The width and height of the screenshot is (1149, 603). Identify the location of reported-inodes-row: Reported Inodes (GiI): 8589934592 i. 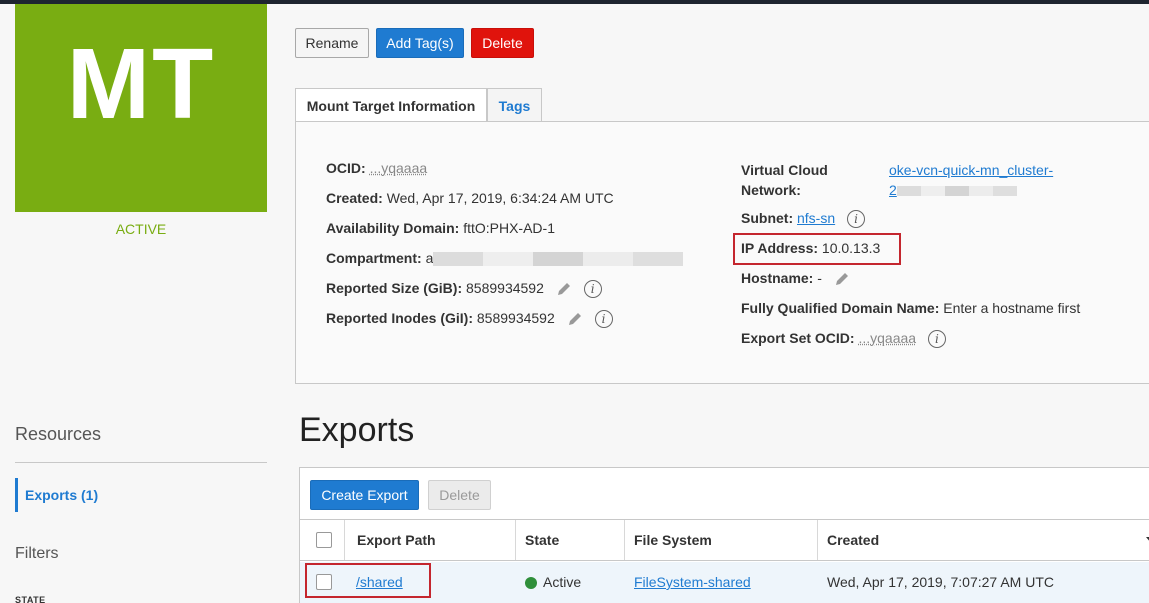
(469, 319).